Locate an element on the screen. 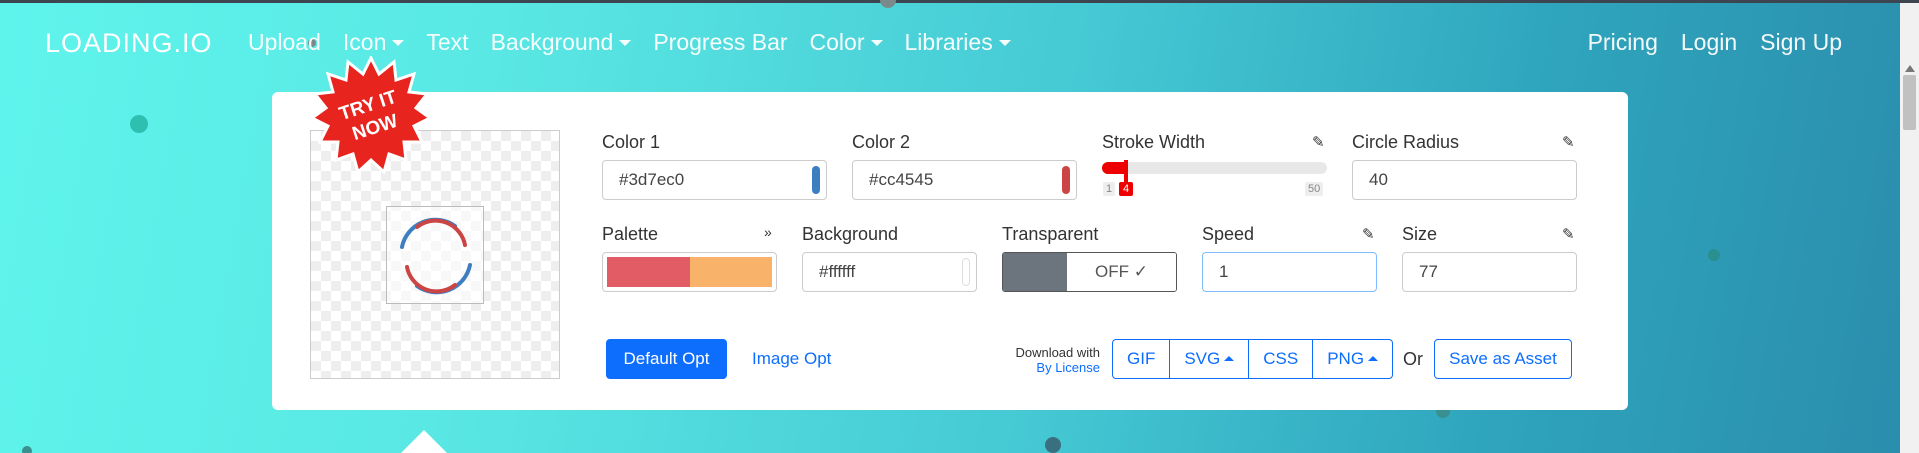 The width and height of the screenshot is (1919, 453). pointer-triangle is located at coordinates (424, 441).